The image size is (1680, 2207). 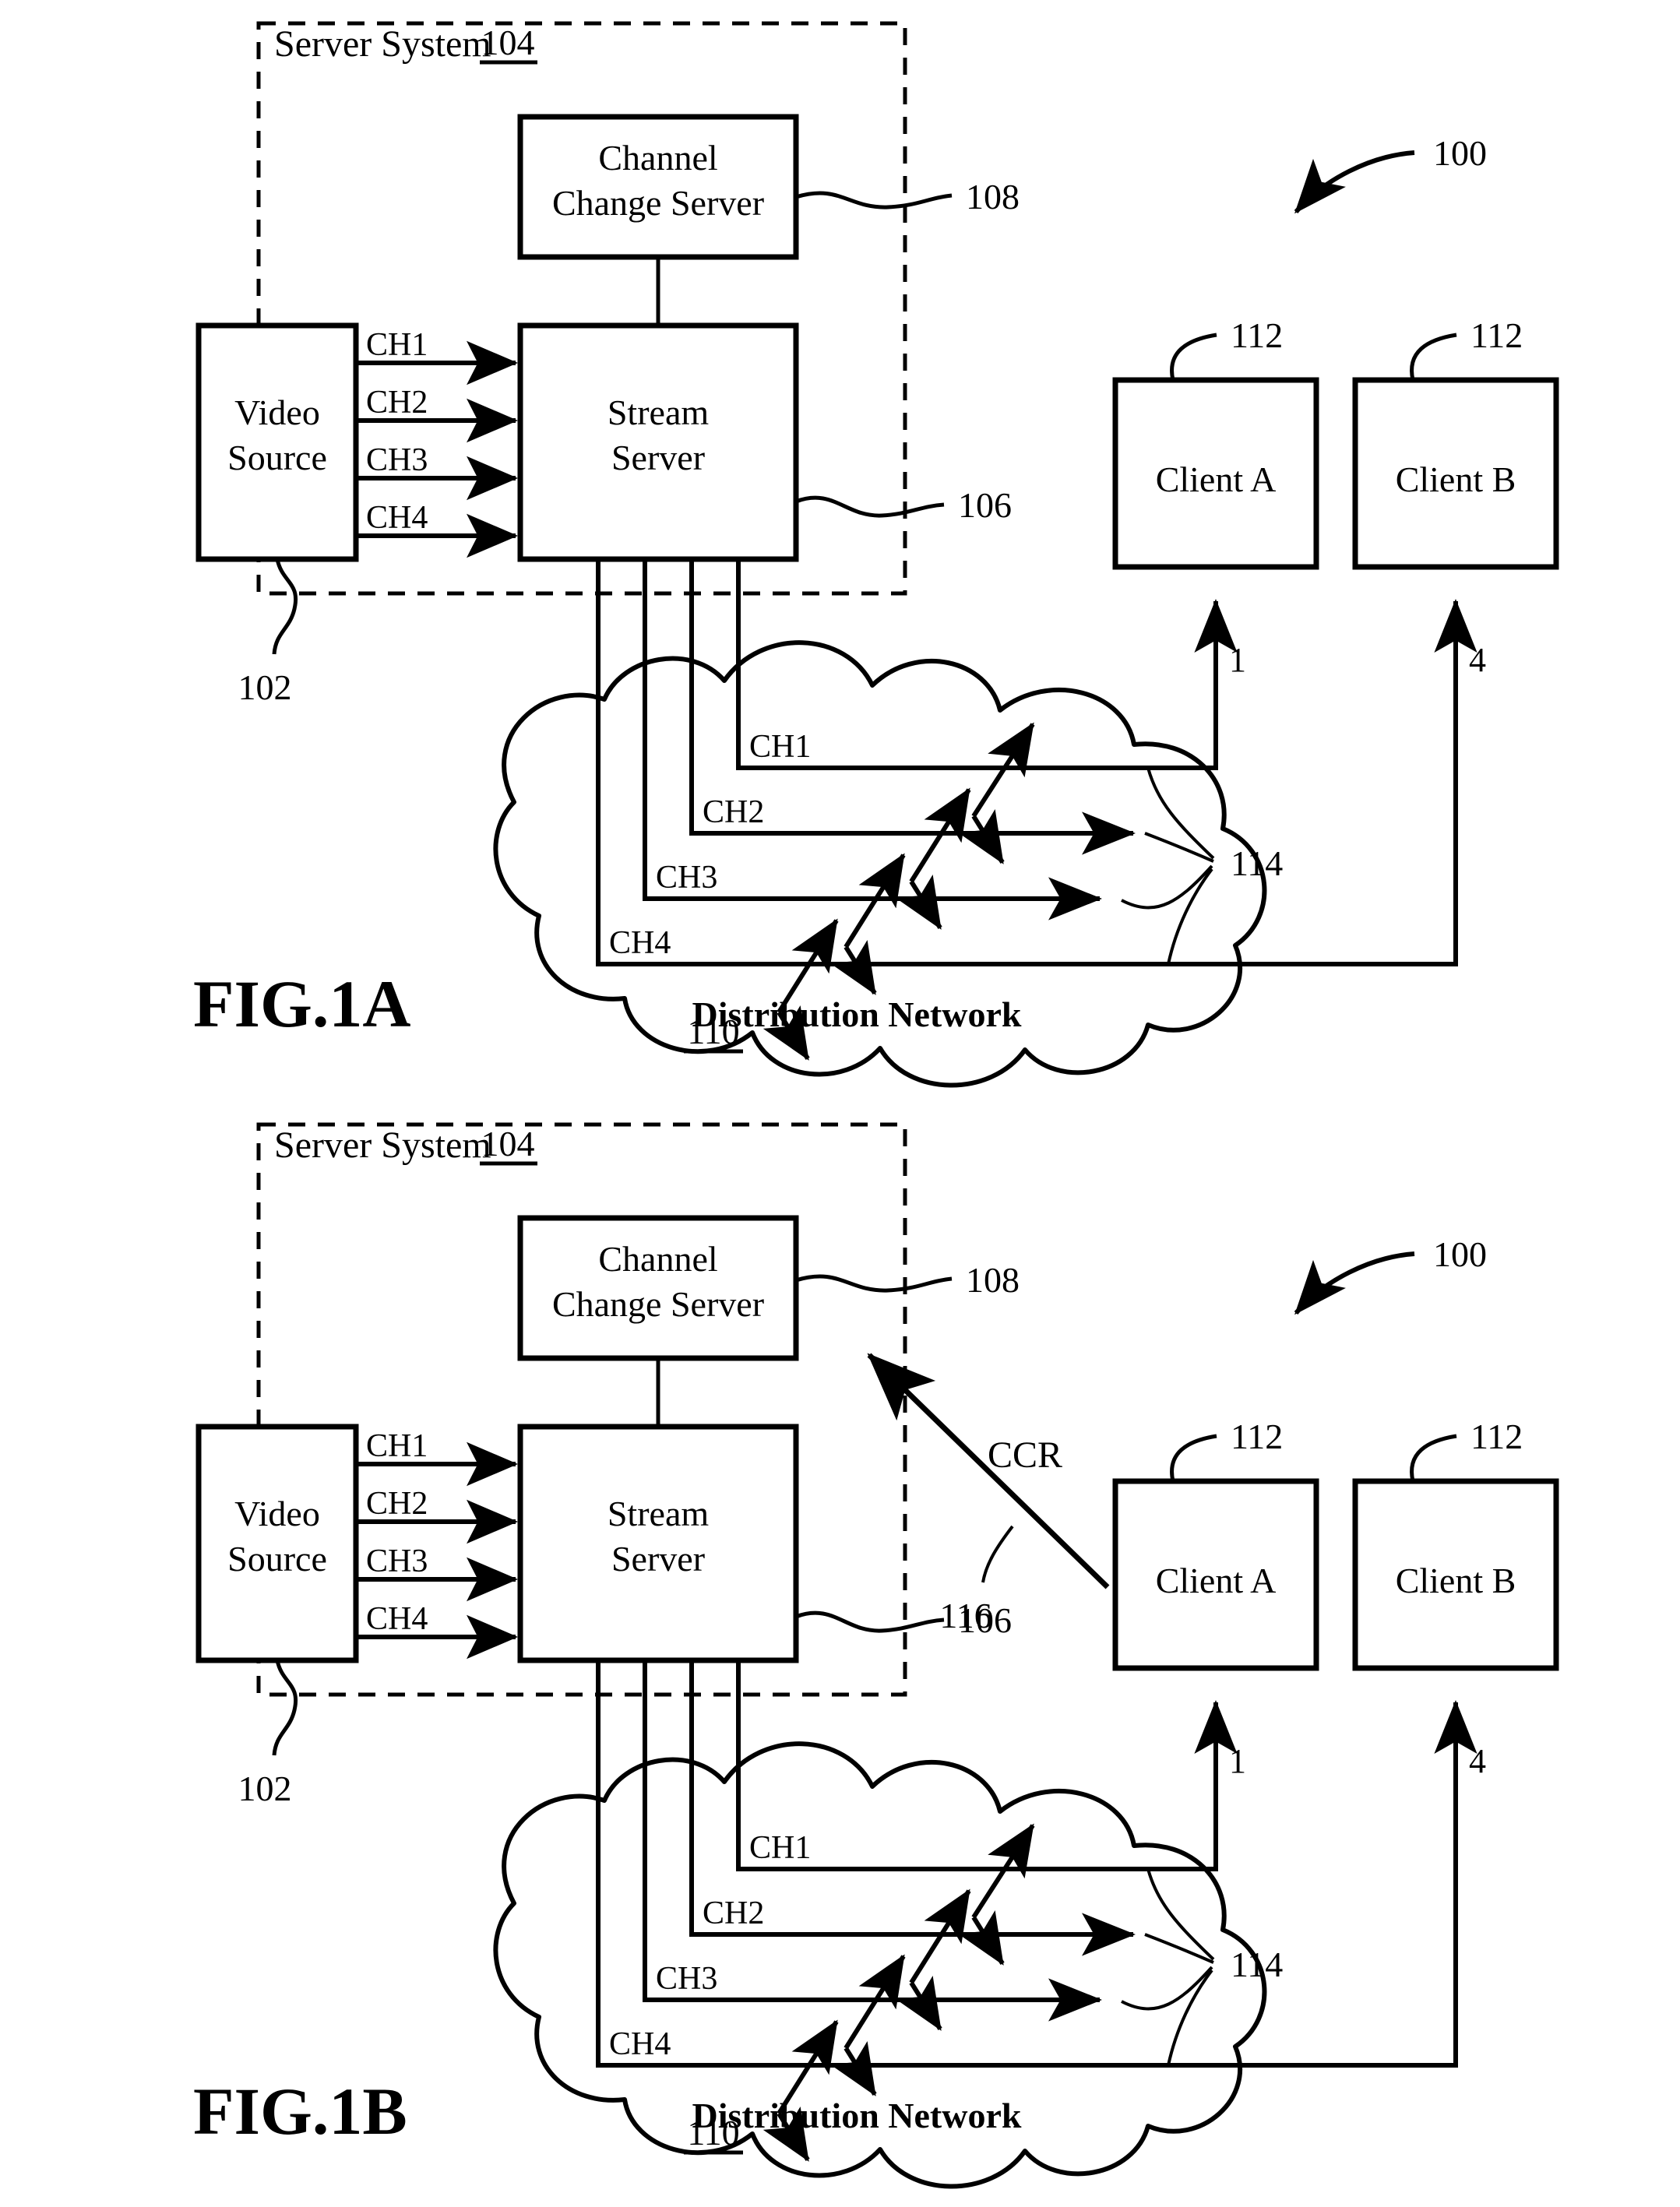 I want to click on ref-116-1b: 116, so click(x=965, y=1615).